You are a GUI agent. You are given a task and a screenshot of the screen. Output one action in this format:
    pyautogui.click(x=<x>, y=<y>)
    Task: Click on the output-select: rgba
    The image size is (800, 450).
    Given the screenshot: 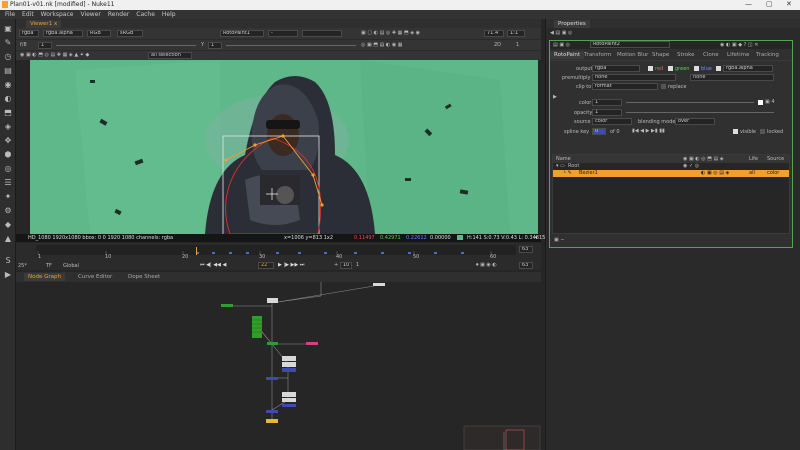 What is the action you would take?
    pyautogui.click(x=616, y=68)
    